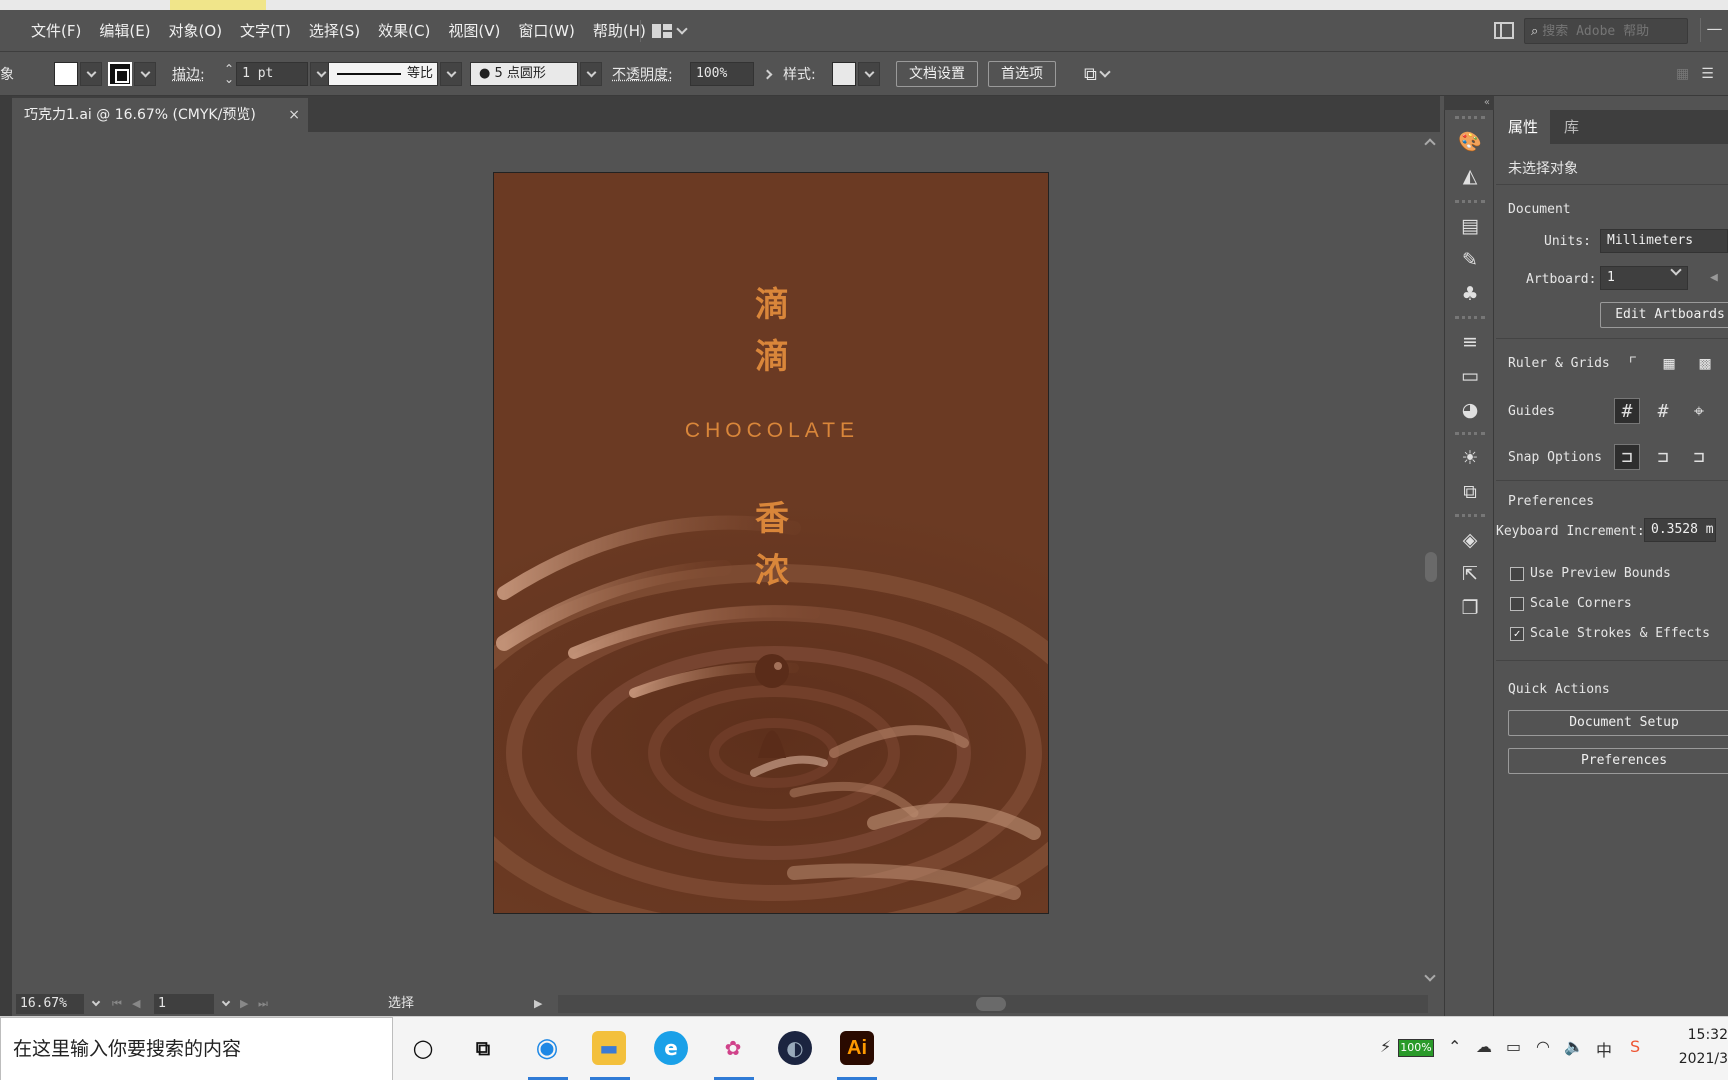 The height and width of the screenshot is (1080, 1728). Describe the element at coordinates (722, 74) in the screenshot. I see `opacity-field: 100%` at that location.